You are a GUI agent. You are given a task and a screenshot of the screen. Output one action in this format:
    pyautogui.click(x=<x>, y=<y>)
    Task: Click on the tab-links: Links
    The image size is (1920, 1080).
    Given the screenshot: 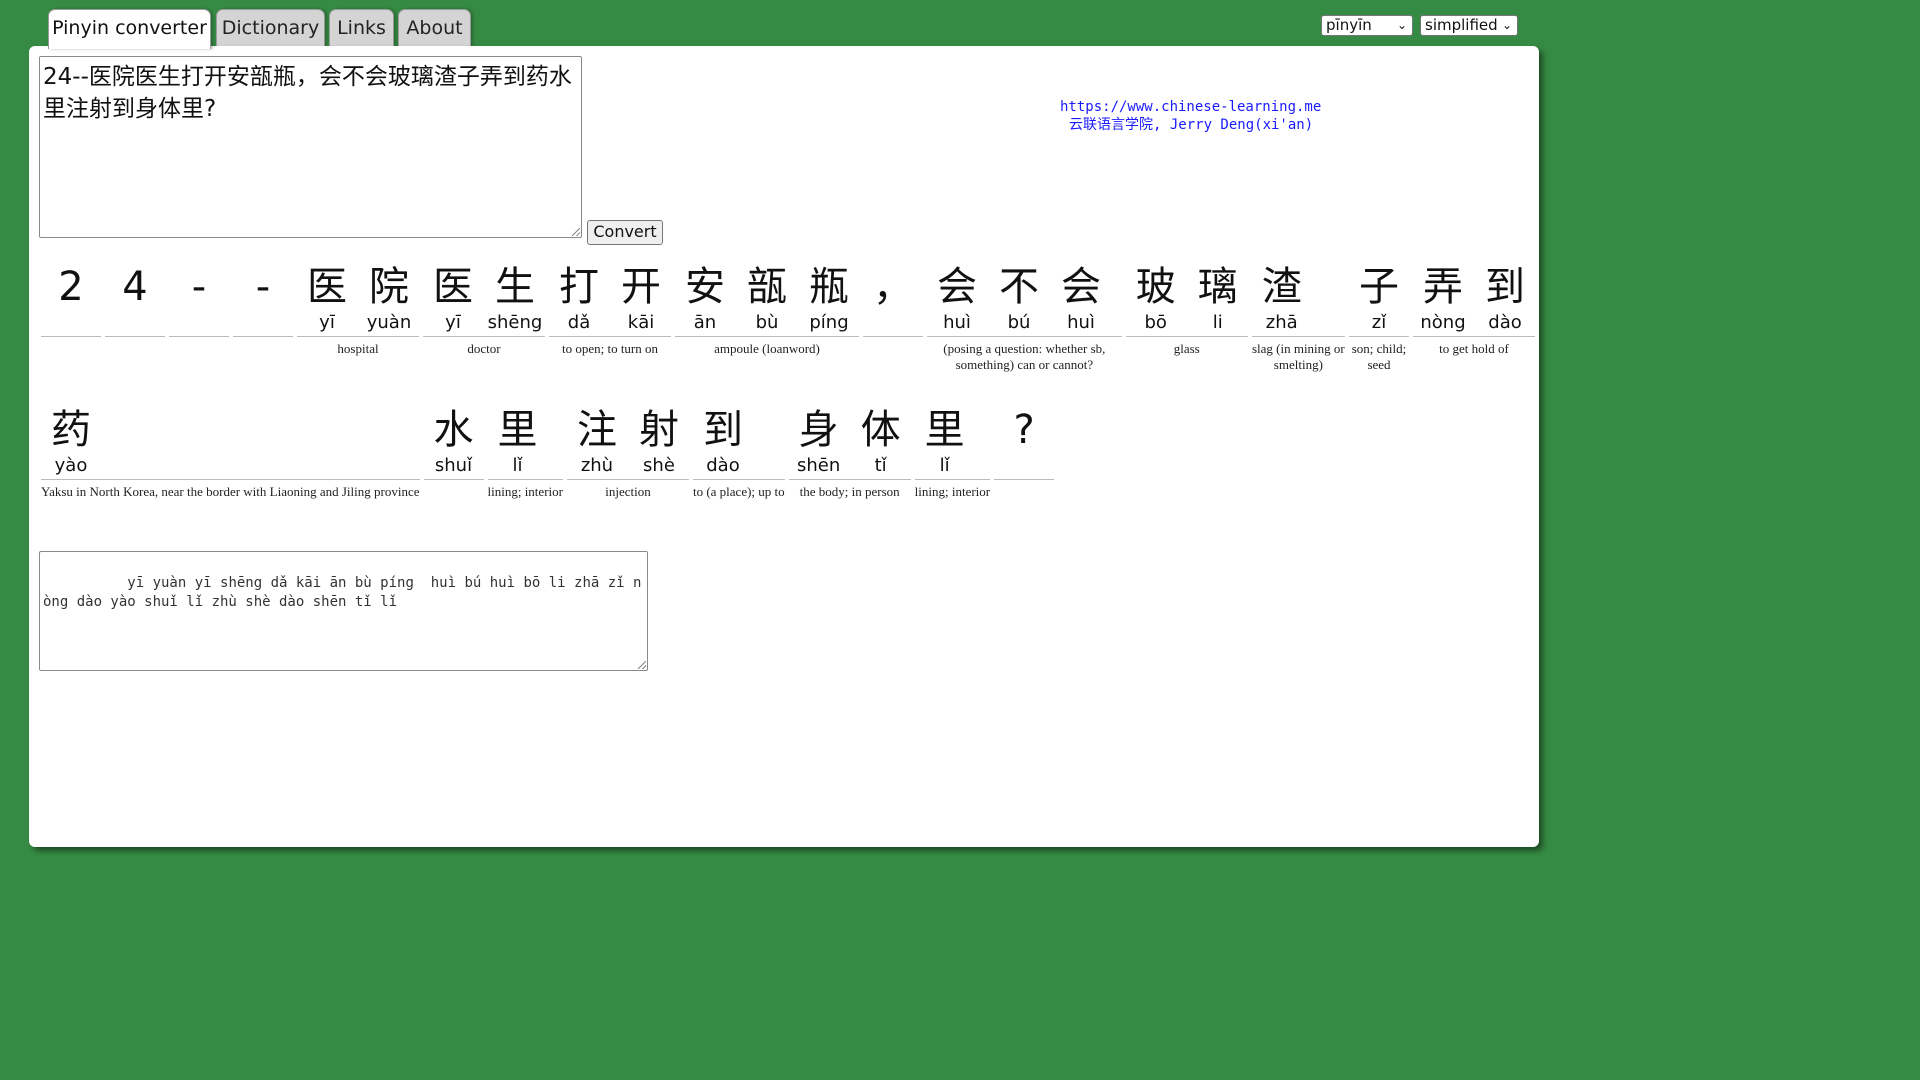 What is the action you would take?
    pyautogui.click(x=361, y=28)
    